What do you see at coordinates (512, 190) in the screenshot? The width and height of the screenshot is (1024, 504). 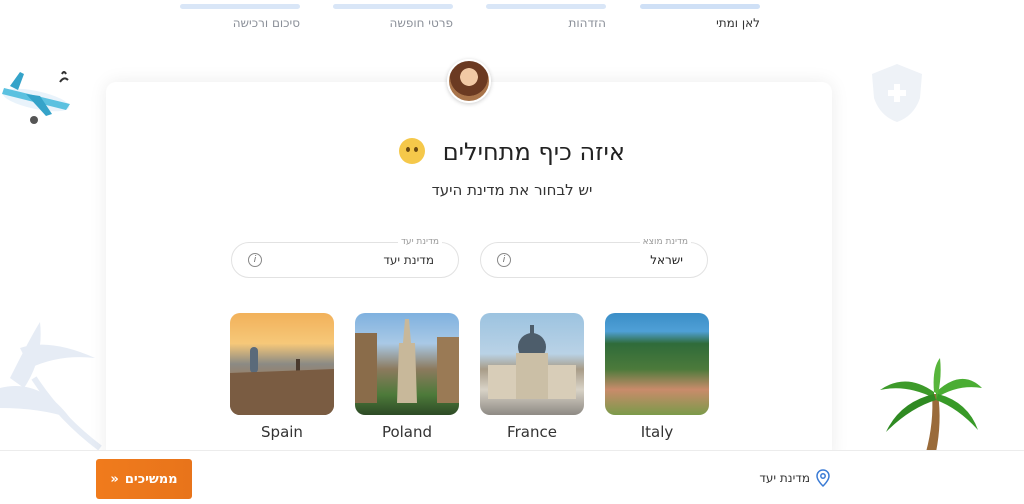 I see `page-subtitle: יש לבחור את מדינת היעד` at bounding box center [512, 190].